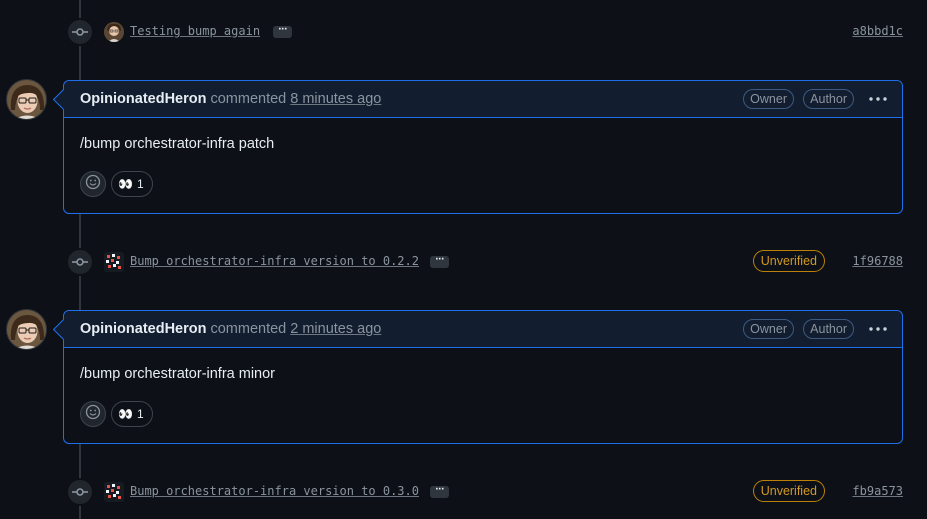 Image resolution: width=927 pixels, height=519 pixels. What do you see at coordinates (877, 261) in the screenshot?
I see `commit-sha-link: 1f96788` at bounding box center [877, 261].